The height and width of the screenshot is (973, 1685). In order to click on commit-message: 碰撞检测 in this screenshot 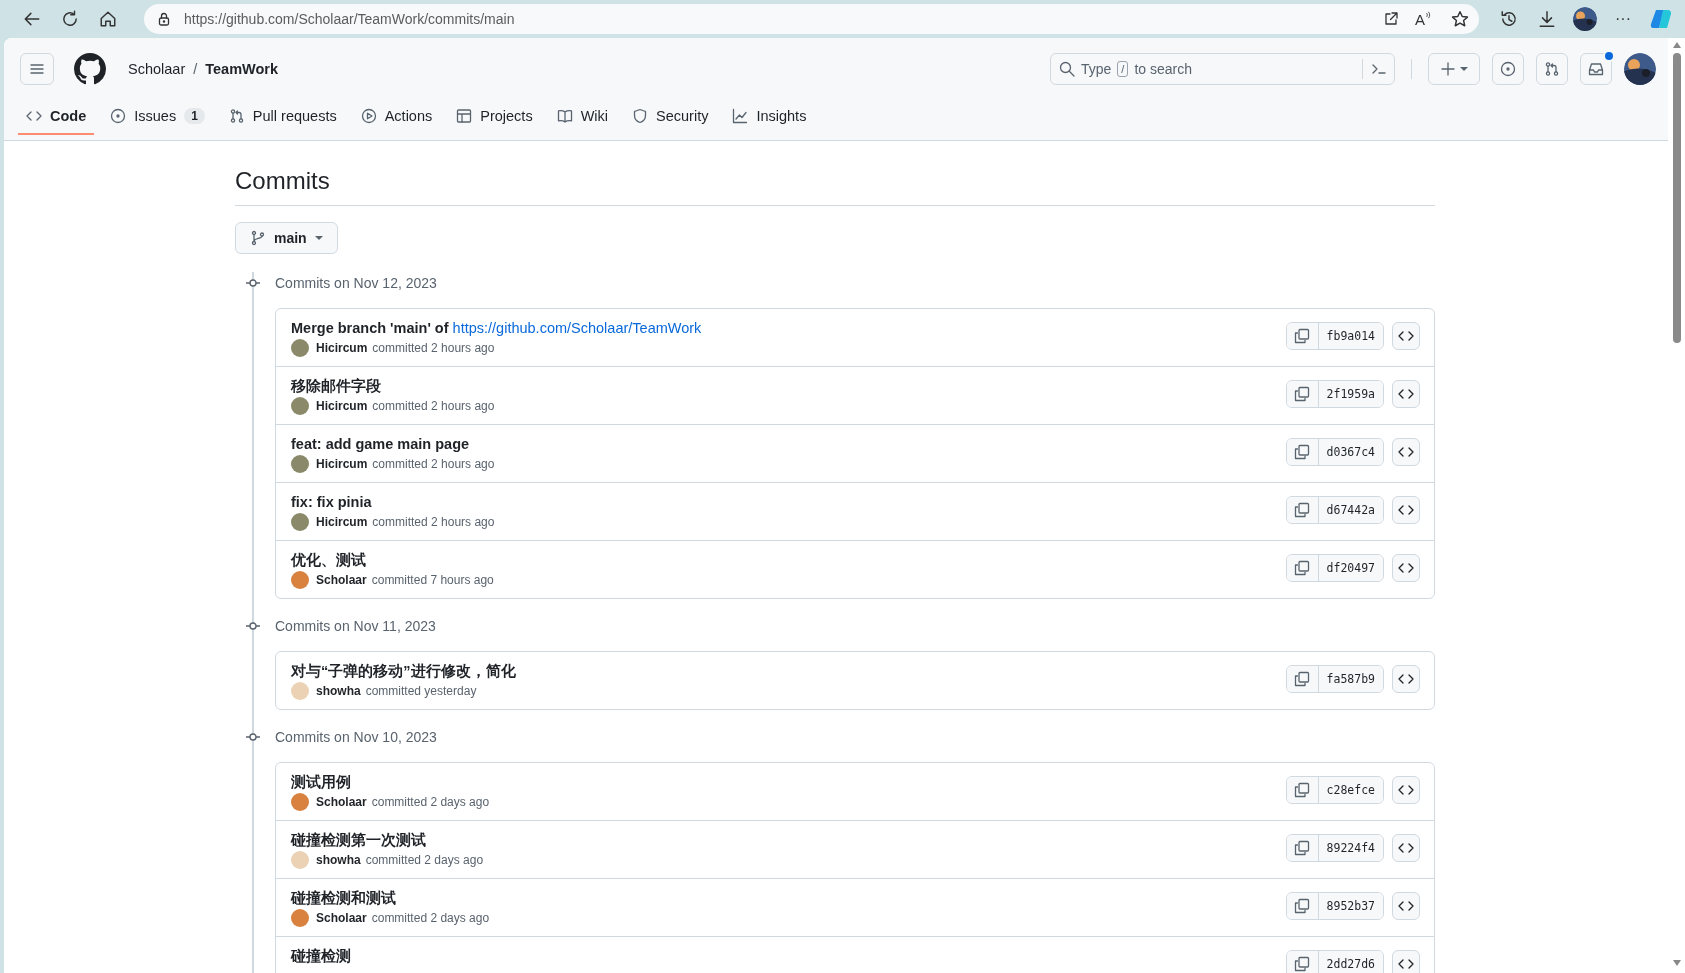, I will do `click(784, 956)`.